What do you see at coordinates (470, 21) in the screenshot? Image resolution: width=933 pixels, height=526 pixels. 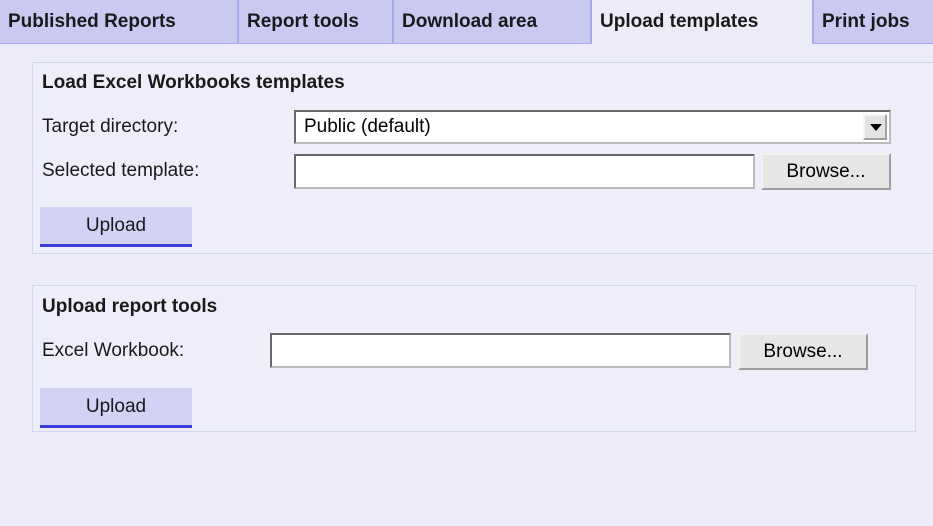 I see `tab-label: Download area` at bounding box center [470, 21].